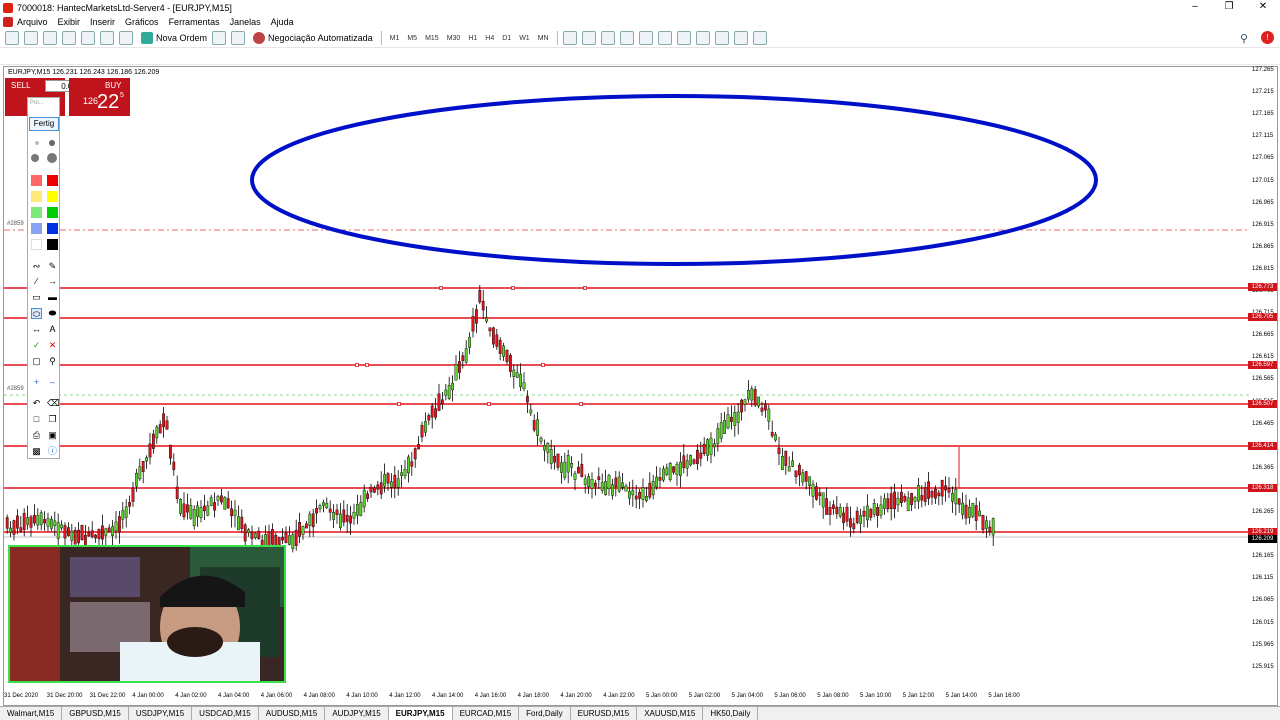 Image resolution: width=1280 pixels, height=720 pixels. Describe the element at coordinates (36, 313) in the screenshot. I see `ellipse-icon: ⬭` at that location.